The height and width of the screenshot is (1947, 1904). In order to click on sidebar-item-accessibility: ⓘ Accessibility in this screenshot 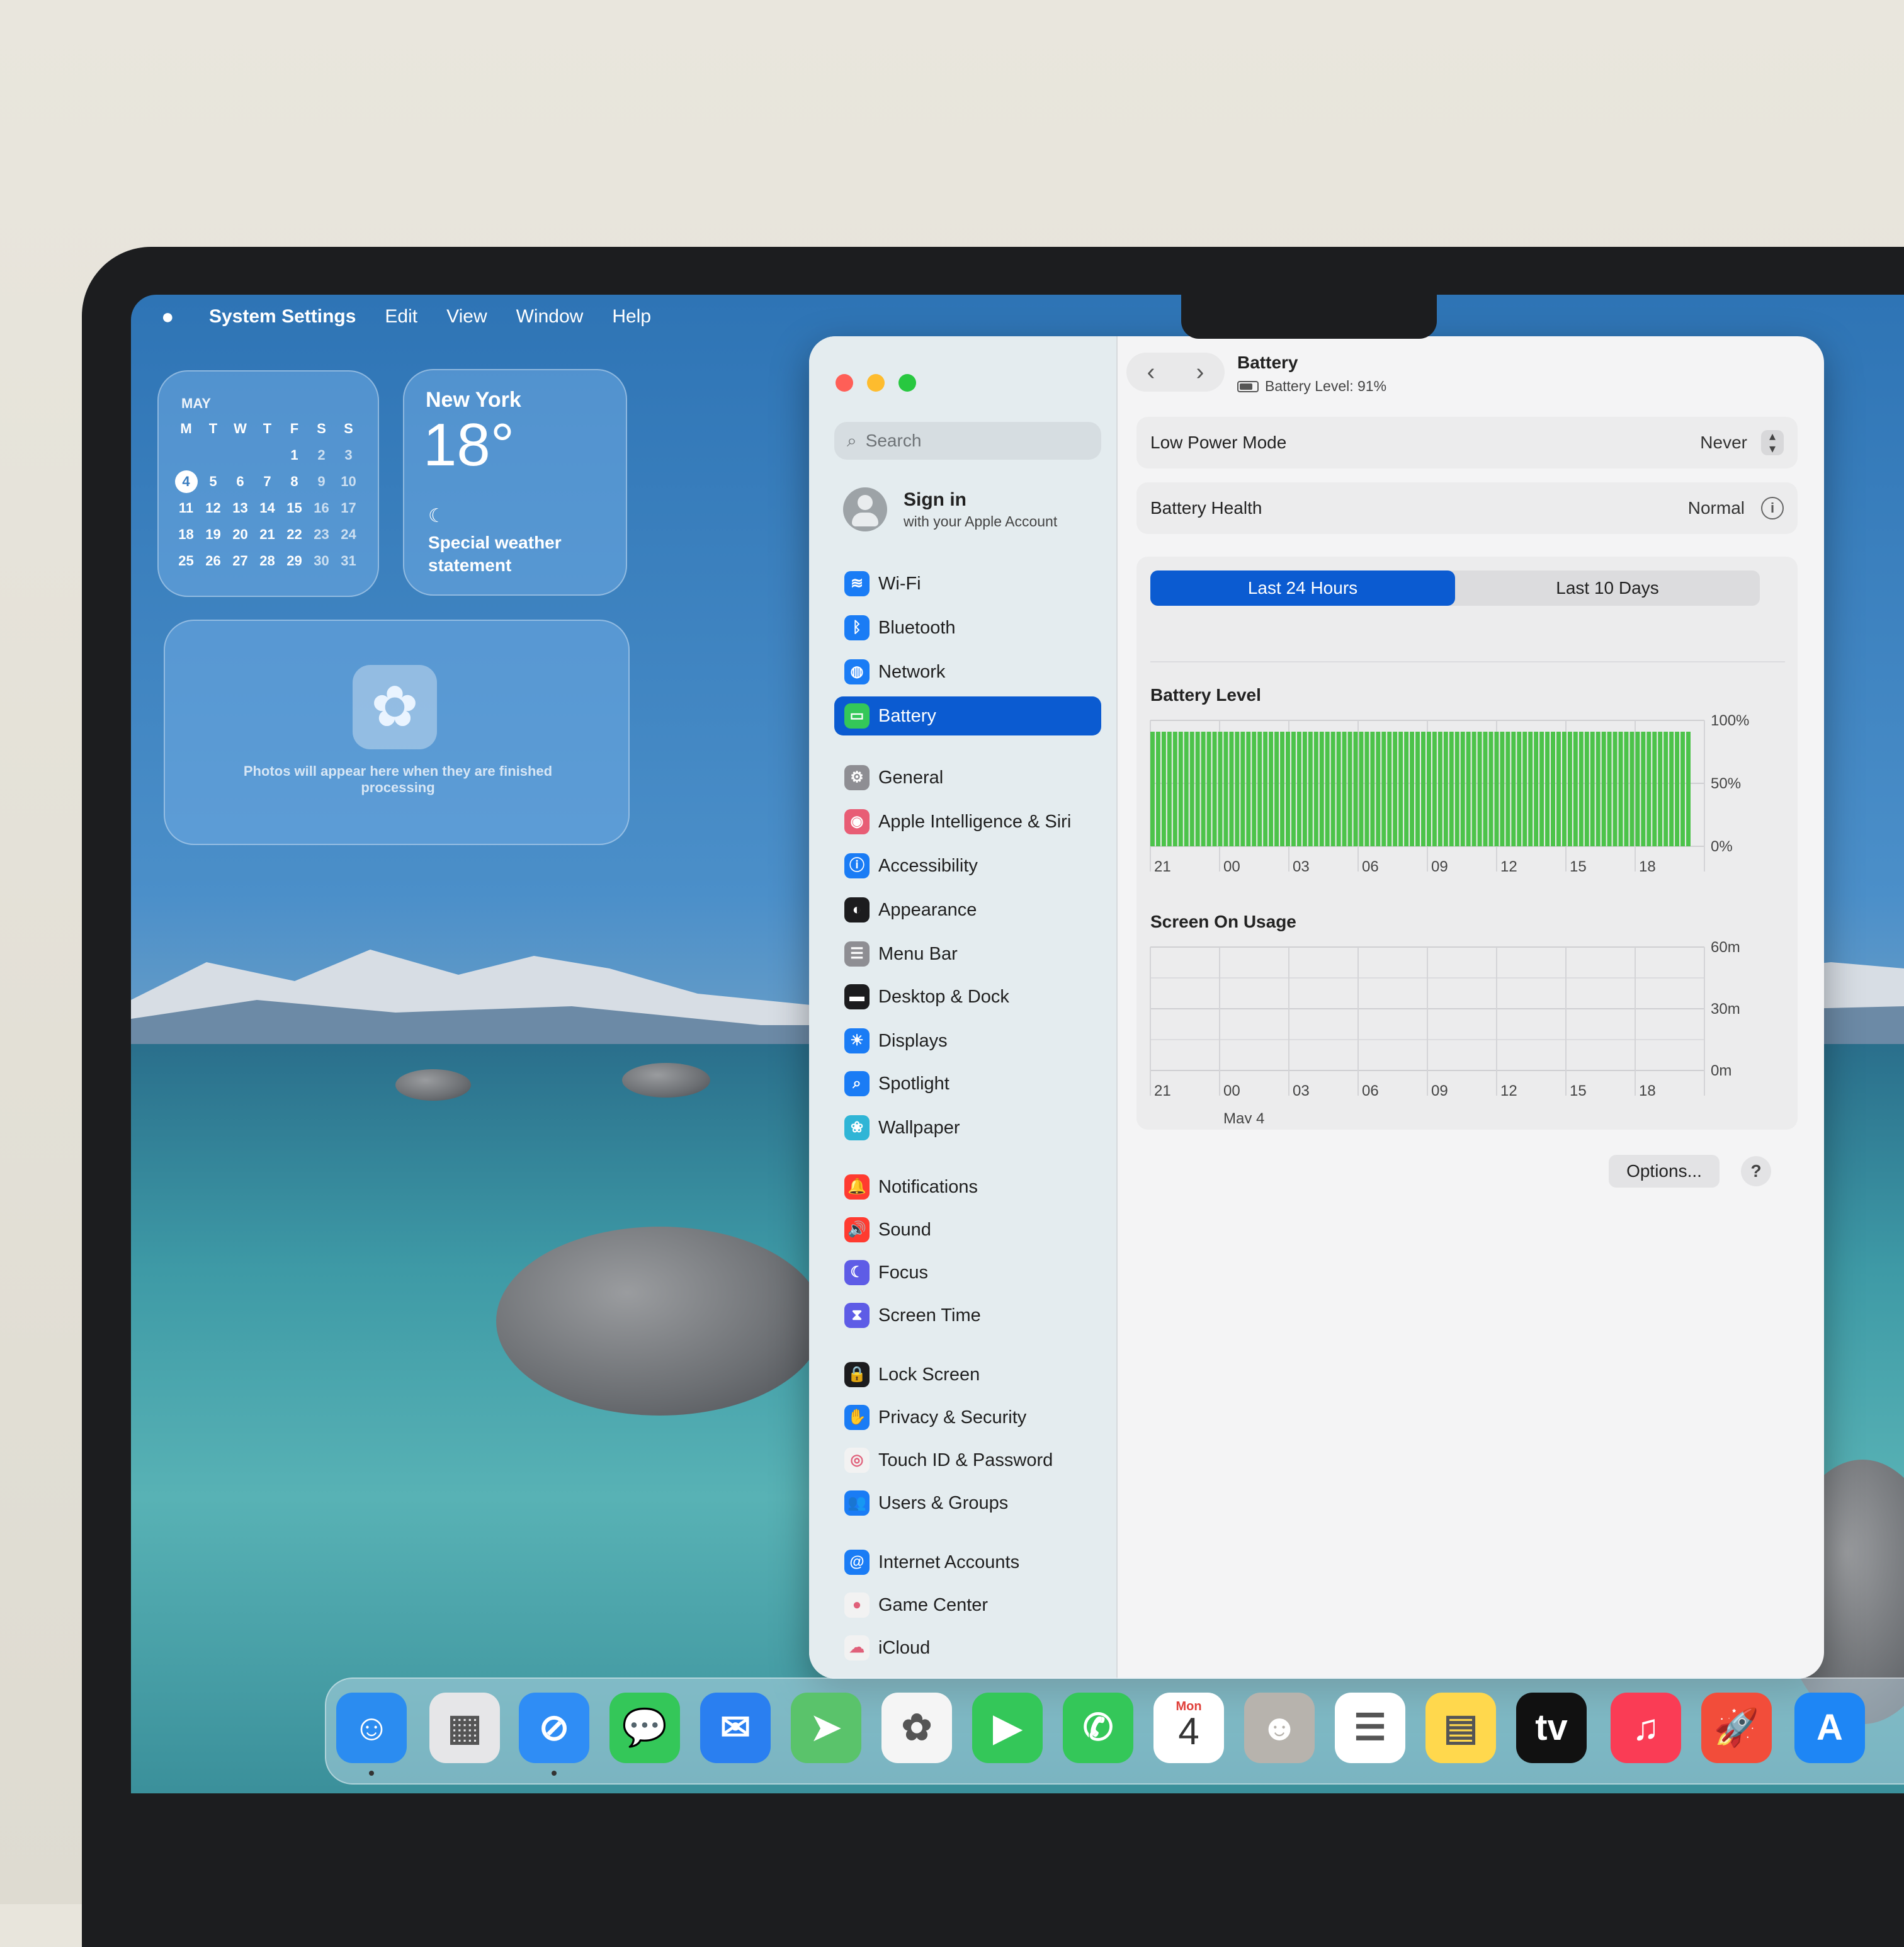, I will do `click(967, 865)`.